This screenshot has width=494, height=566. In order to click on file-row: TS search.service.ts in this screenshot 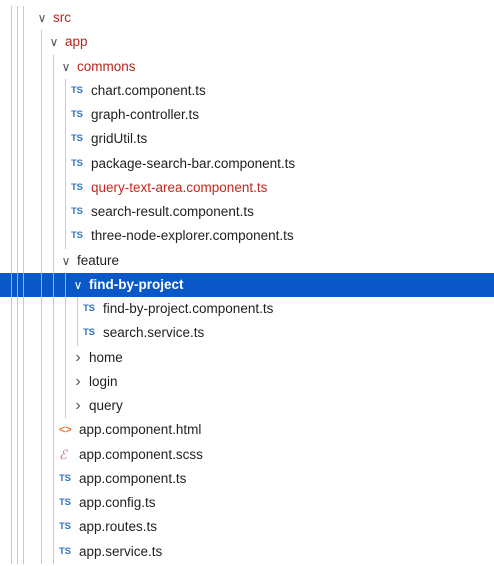, I will do `click(247, 333)`.